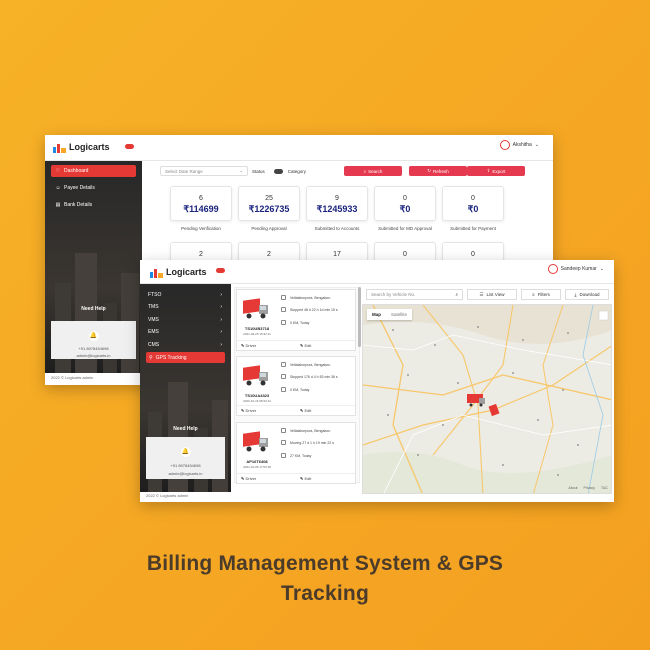  Describe the element at coordinates (405, 203) in the screenshot. I see `card-submitted-md-approval: 0 ₹0` at that location.